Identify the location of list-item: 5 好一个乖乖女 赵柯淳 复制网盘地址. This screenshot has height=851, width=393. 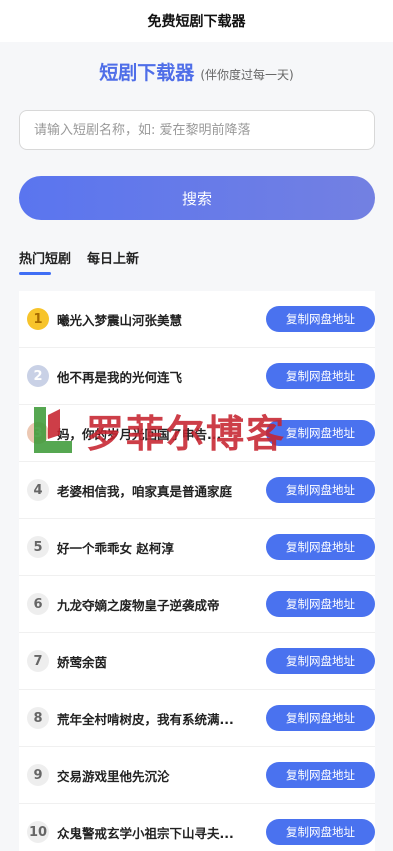
(197, 547).